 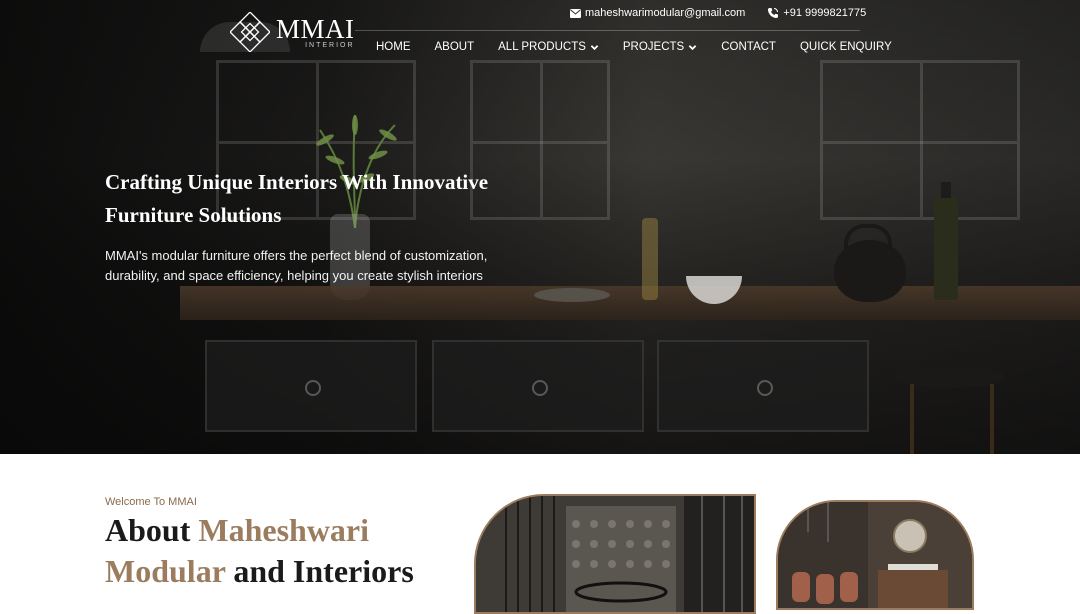 What do you see at coordinates (773, 13) in the screenshot?
I see `phone-icon` at bounding box center [773, 13].